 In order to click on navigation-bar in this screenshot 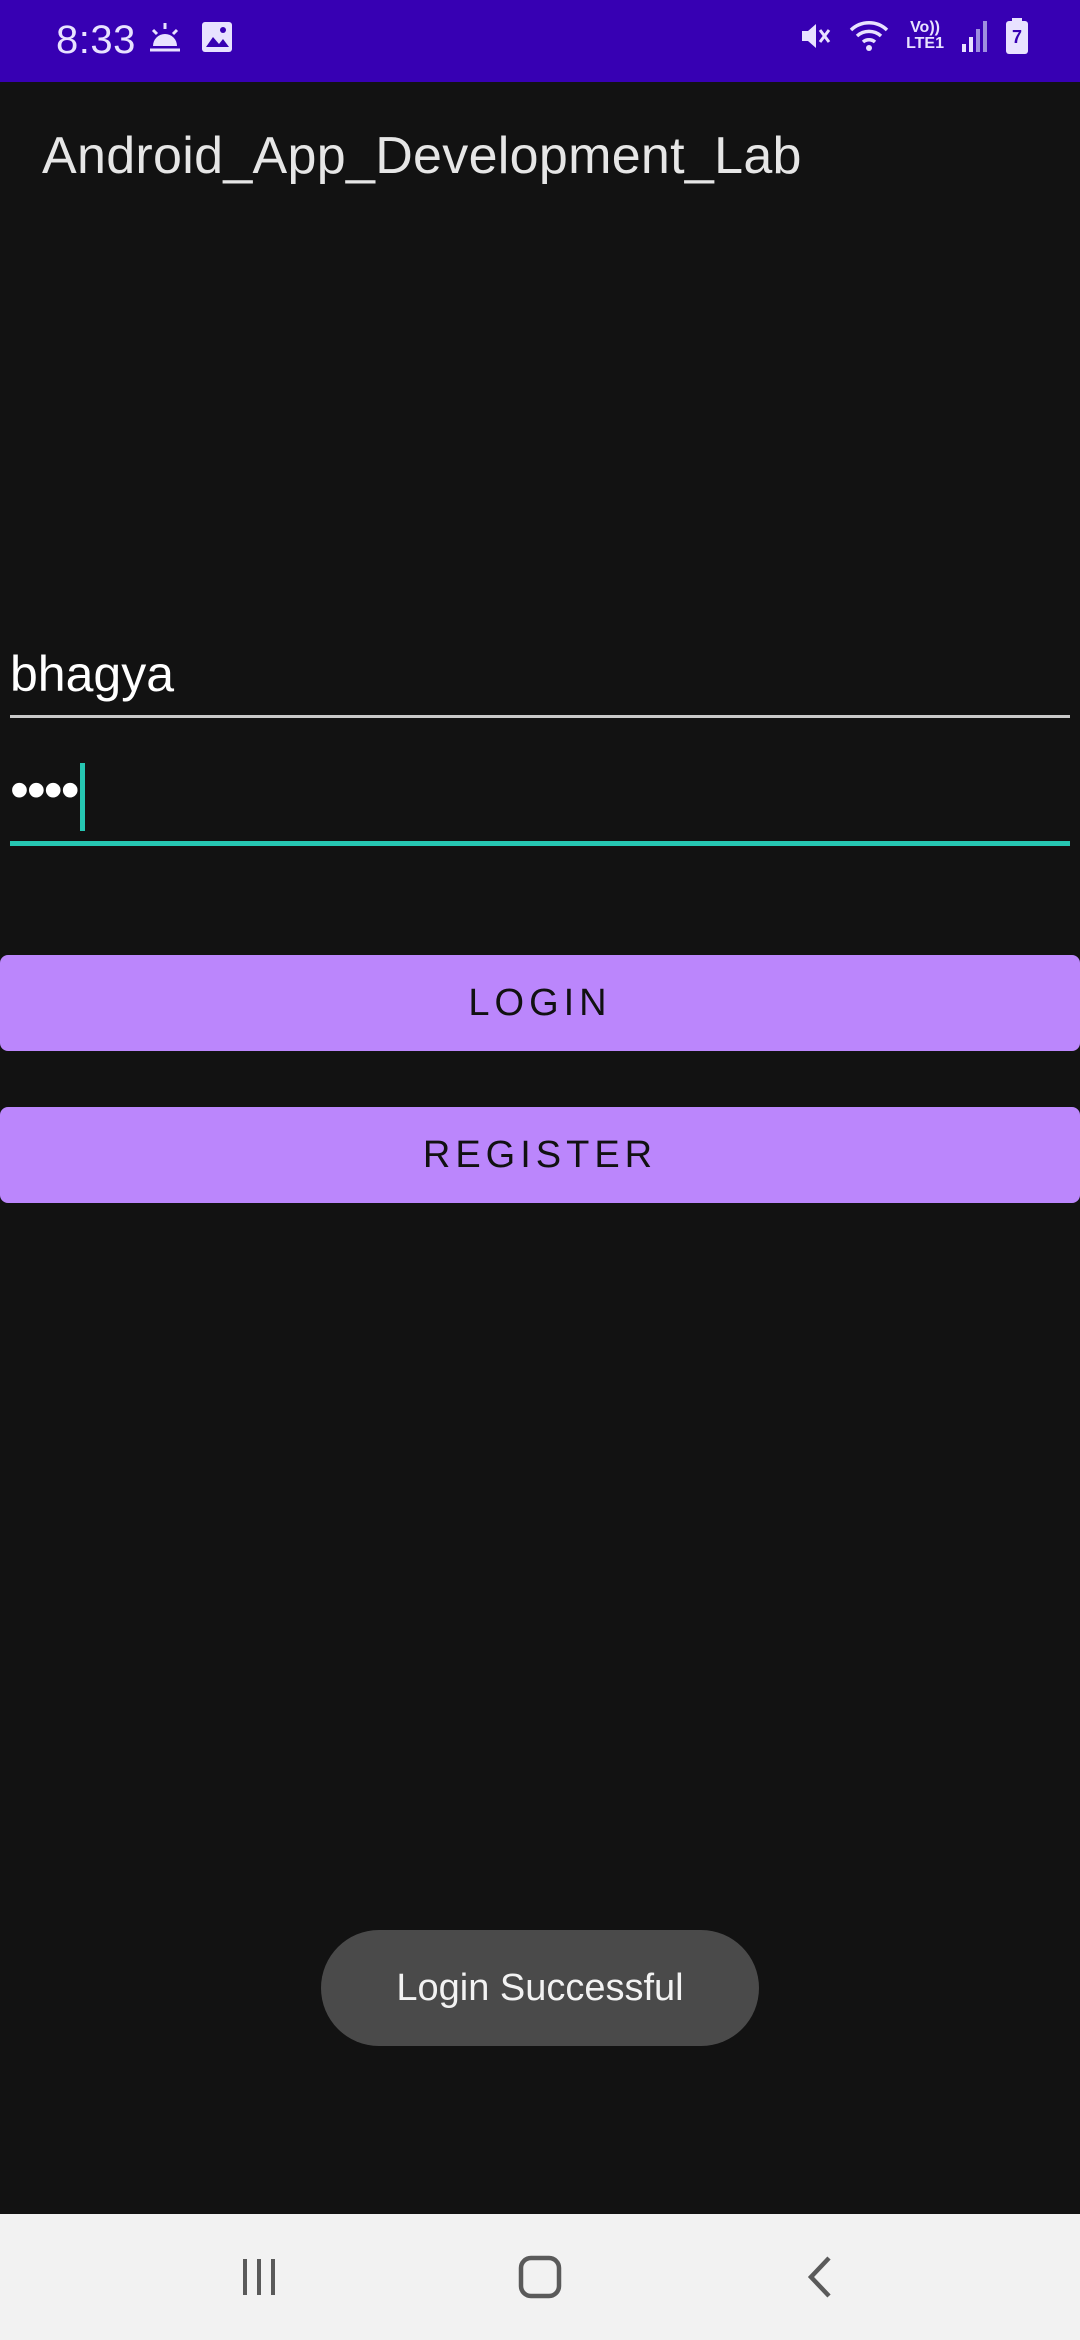, I will do `click(540, 2277)`.